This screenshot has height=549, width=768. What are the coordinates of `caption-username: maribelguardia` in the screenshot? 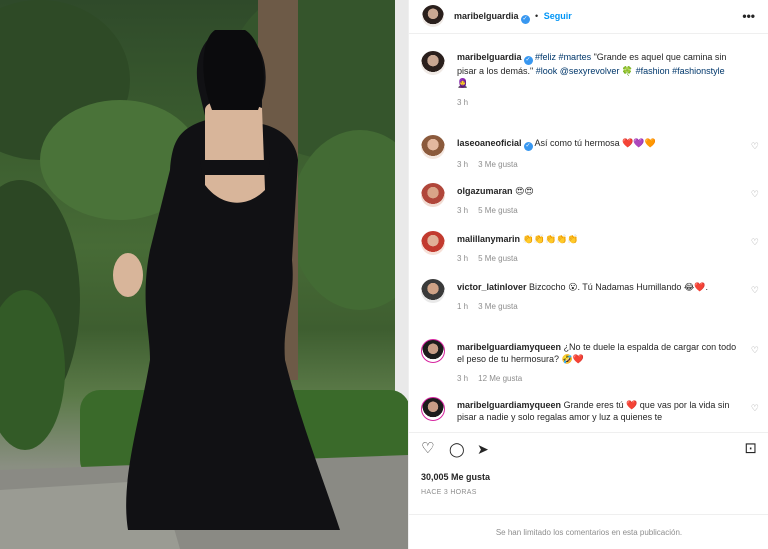 It's located at (489, 57).